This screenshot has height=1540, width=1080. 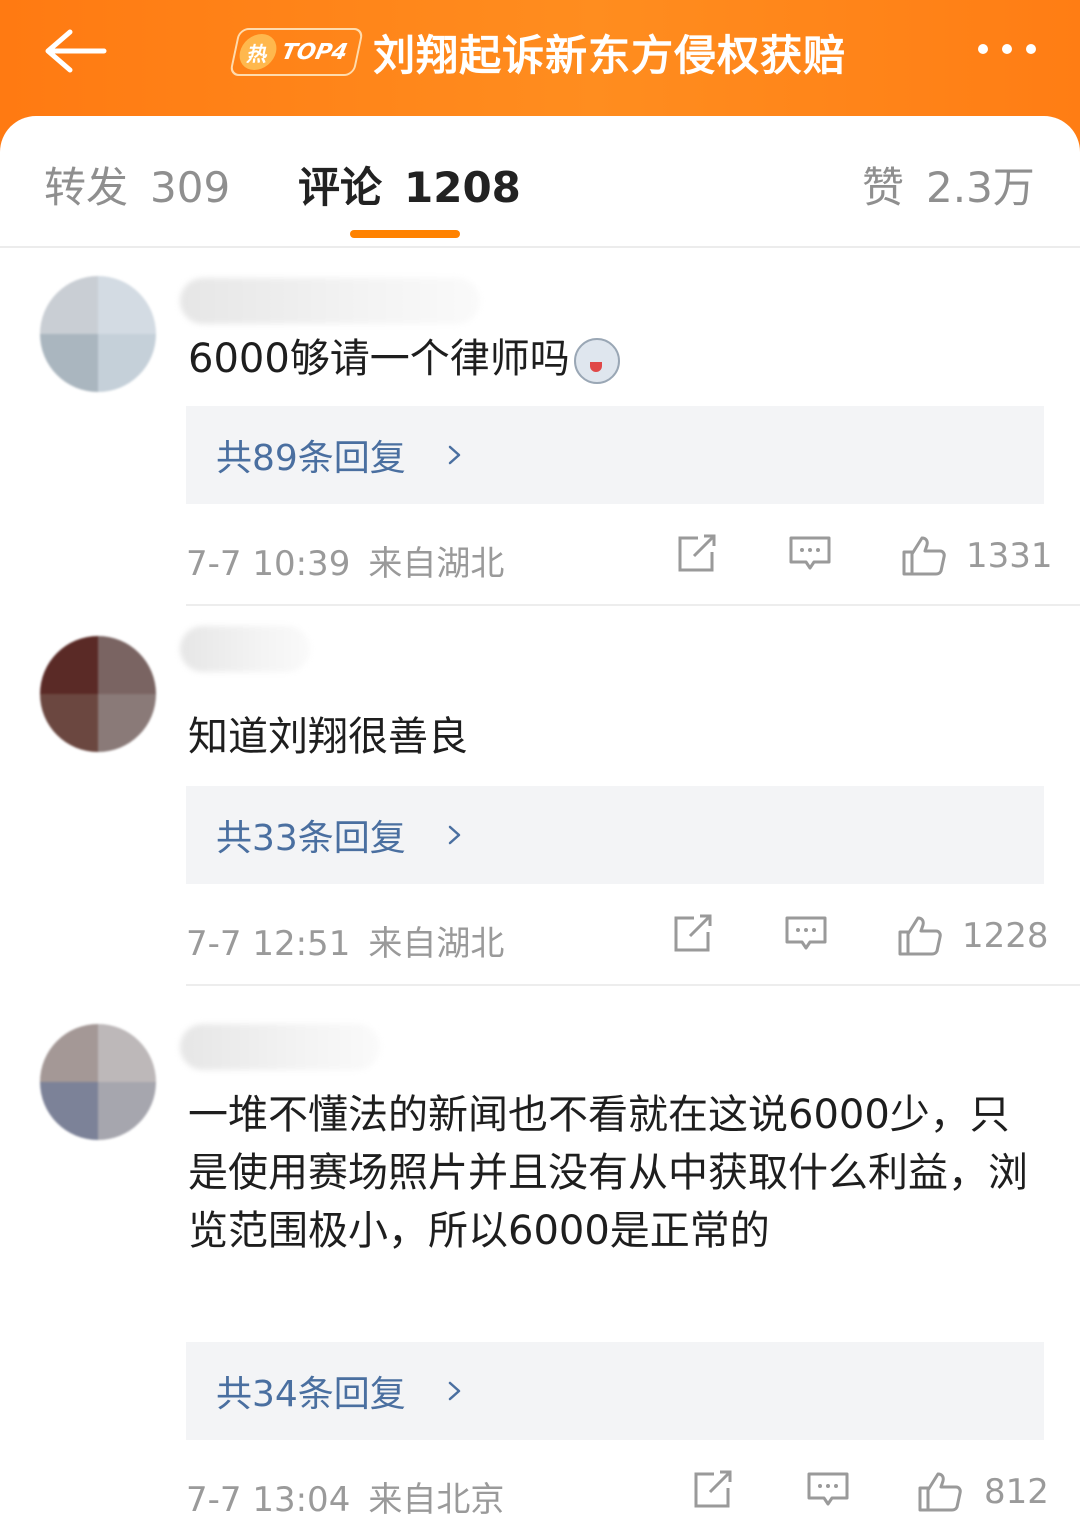 I want to click on tab-label: 赞, so click(x=883, y=187).